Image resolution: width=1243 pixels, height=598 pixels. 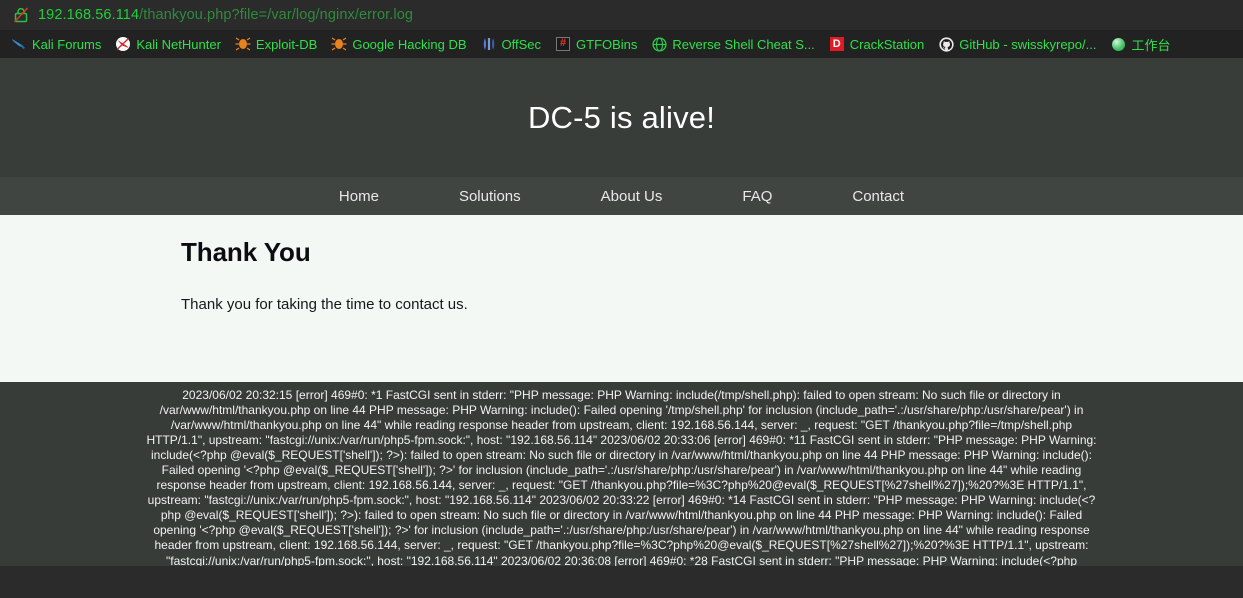 What do you see at coordinates (757, 196) in the screenshot?
I see `nav-item-faq: FAQ` at bounding box center [757, 196].